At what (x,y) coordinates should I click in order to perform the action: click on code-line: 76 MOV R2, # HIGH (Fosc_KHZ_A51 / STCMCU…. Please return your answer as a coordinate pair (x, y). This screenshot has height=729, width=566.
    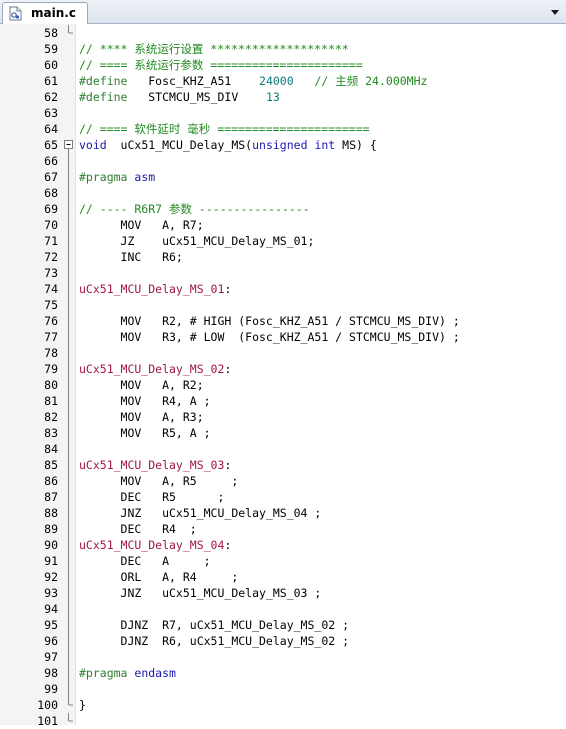
    Looking at the image, I should click on (283, 321).